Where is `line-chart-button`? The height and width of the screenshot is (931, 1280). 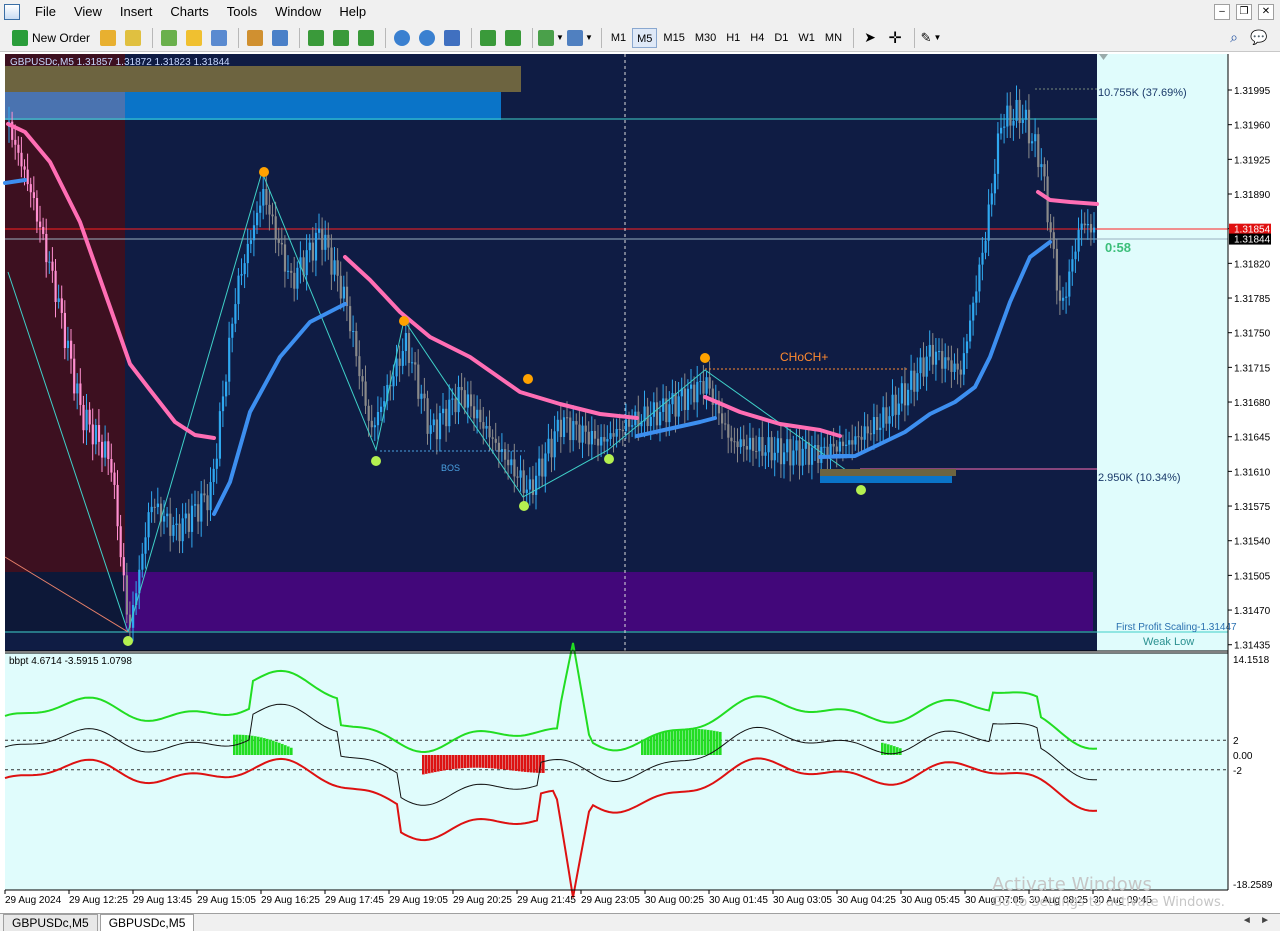 line-chart-button is located at coordinates (366, 38).